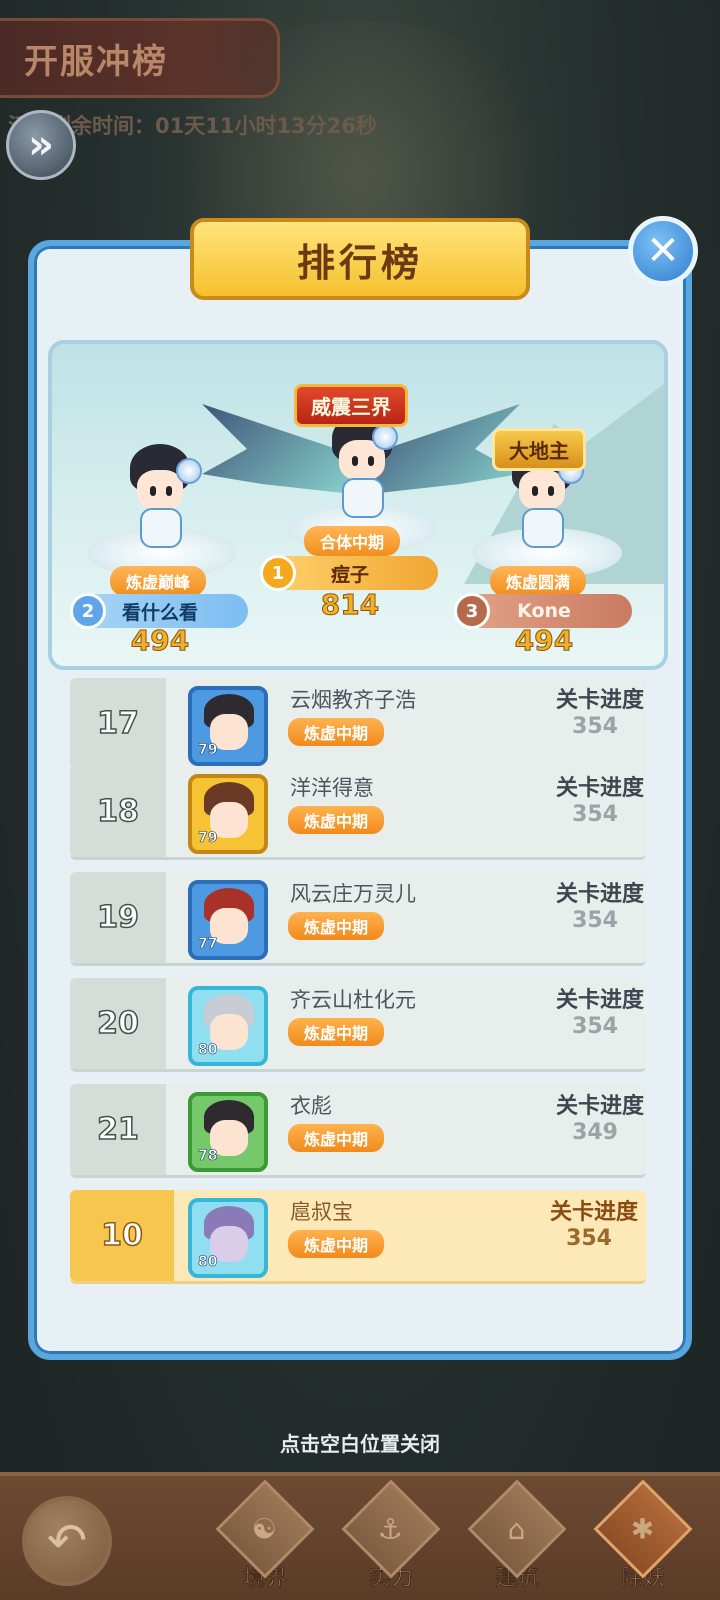  I want to click on player-name: 云烟教齐子浩, so click(353, 700).